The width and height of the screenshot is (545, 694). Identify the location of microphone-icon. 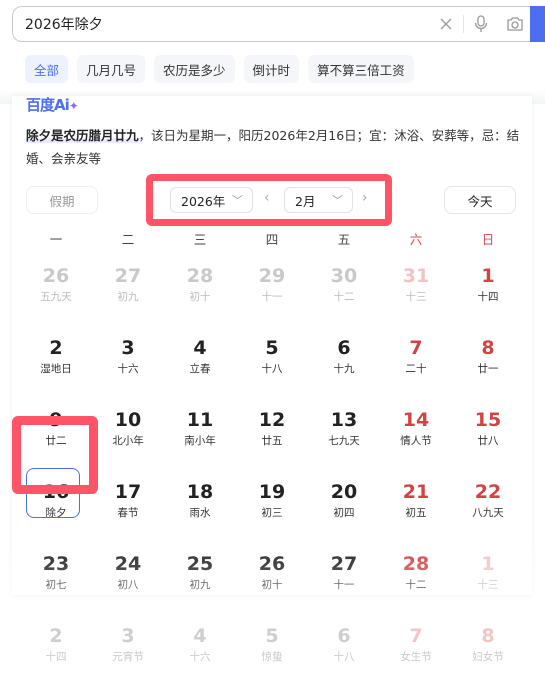
(481, 24).